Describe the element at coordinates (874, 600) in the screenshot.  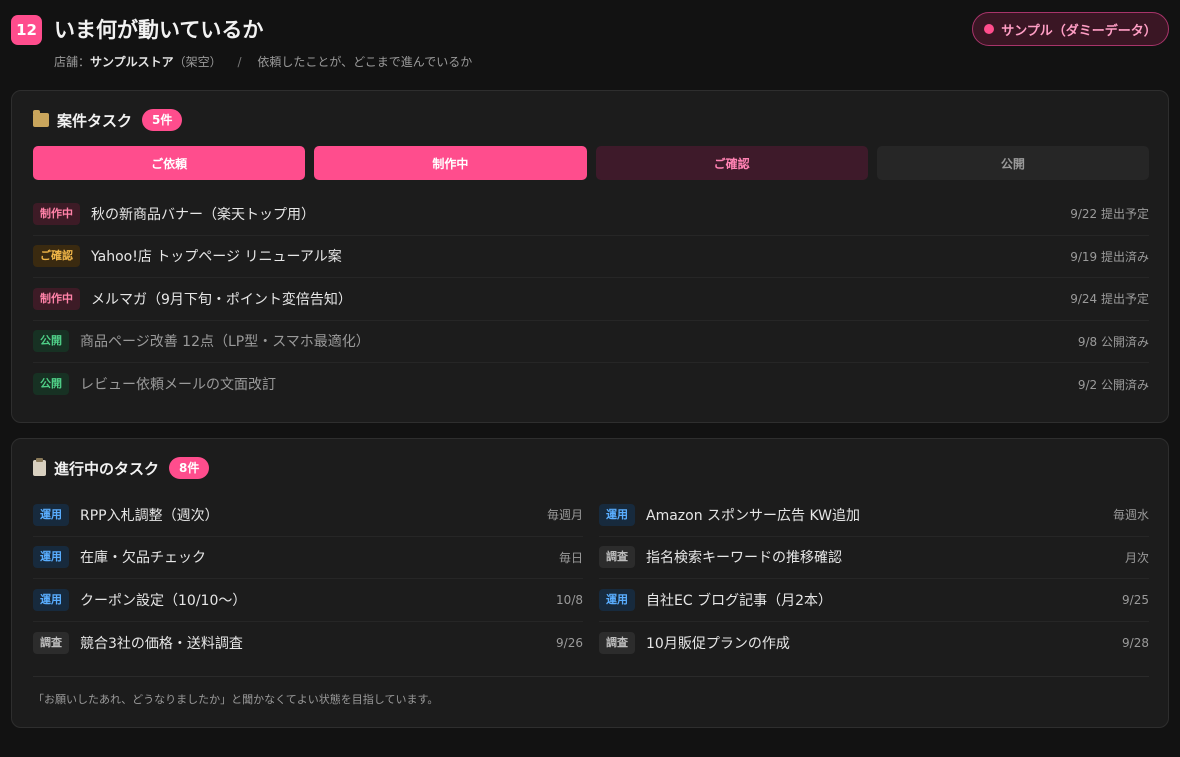
I see `list-item: 運用 自社EC ブログ記事（月2本） 9/25` at that location.